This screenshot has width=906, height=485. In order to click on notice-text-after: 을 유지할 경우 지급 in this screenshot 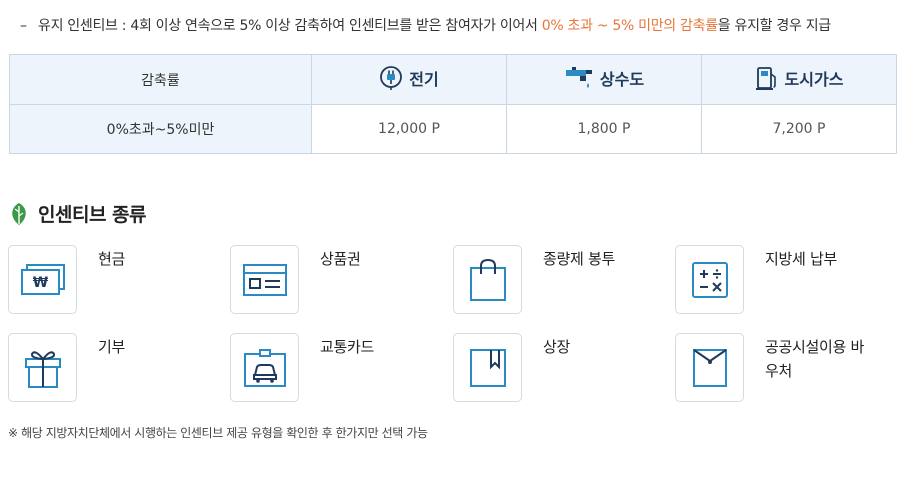, I will do `click(774, 26)`.